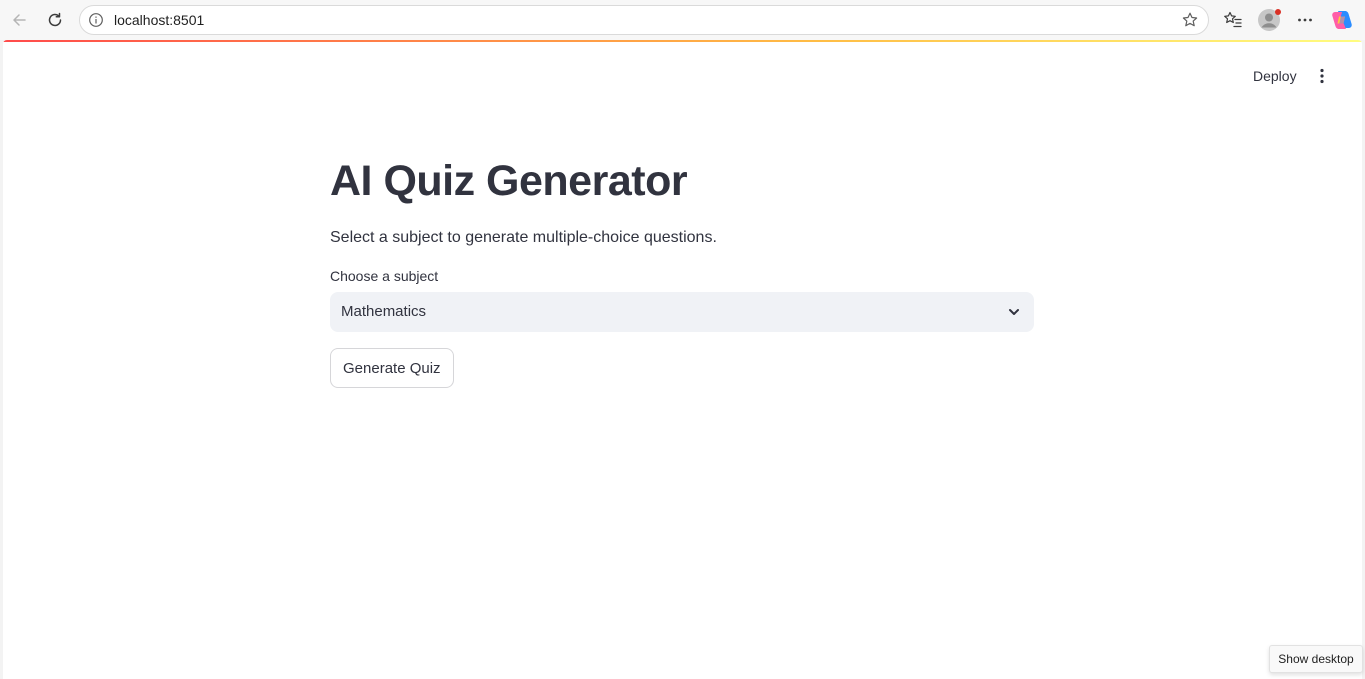 The image size is (1365, 679). I want to click on refresh-icon, so click(55, 19).